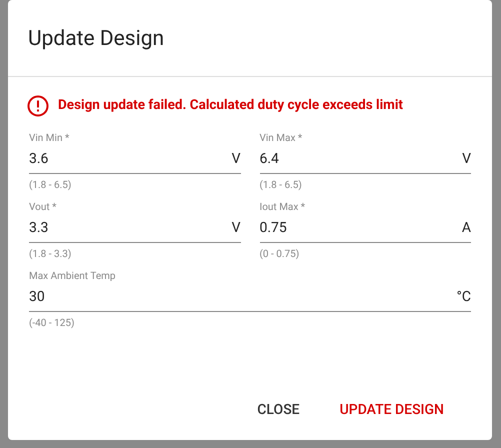  What do you see at coordinates (250, 297) in the screenshot?
I see `input-field: 30 °C` at bounding box center [250, 297].